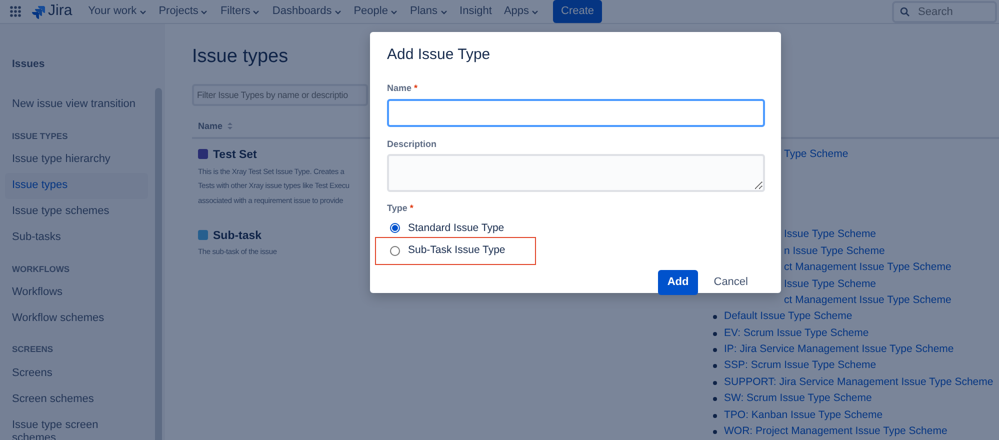 The image size is (999, 440). I want to click on sidebar-item: Screen schemes, so click(76, 399).